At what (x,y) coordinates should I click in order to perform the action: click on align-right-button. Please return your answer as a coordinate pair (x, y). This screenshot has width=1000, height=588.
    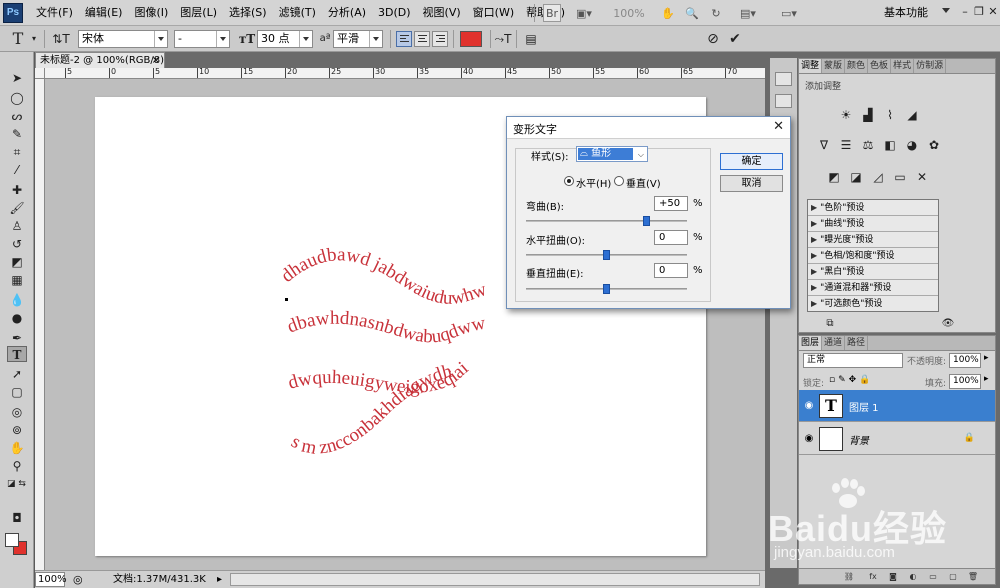
    Looking at the image, I should click on (440, 39).